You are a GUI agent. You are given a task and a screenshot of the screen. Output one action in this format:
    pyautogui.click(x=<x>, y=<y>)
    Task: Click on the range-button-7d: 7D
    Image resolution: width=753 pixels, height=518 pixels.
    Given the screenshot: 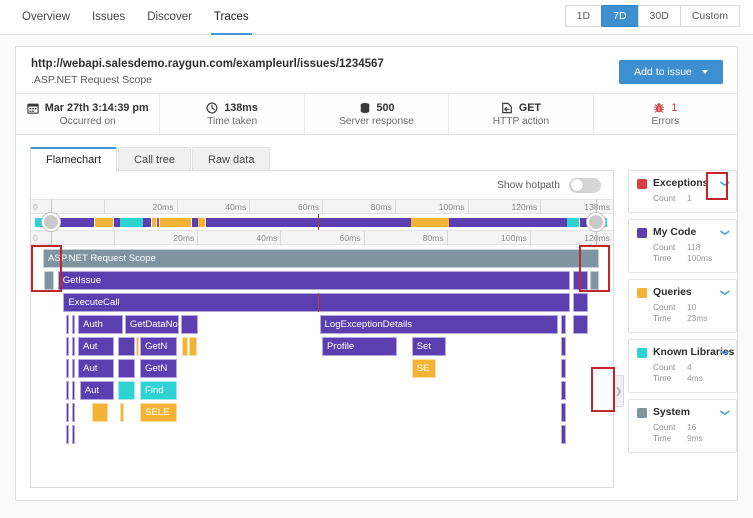 What is the action you would take?
    pyautogui.click(x=620, y=16)
    